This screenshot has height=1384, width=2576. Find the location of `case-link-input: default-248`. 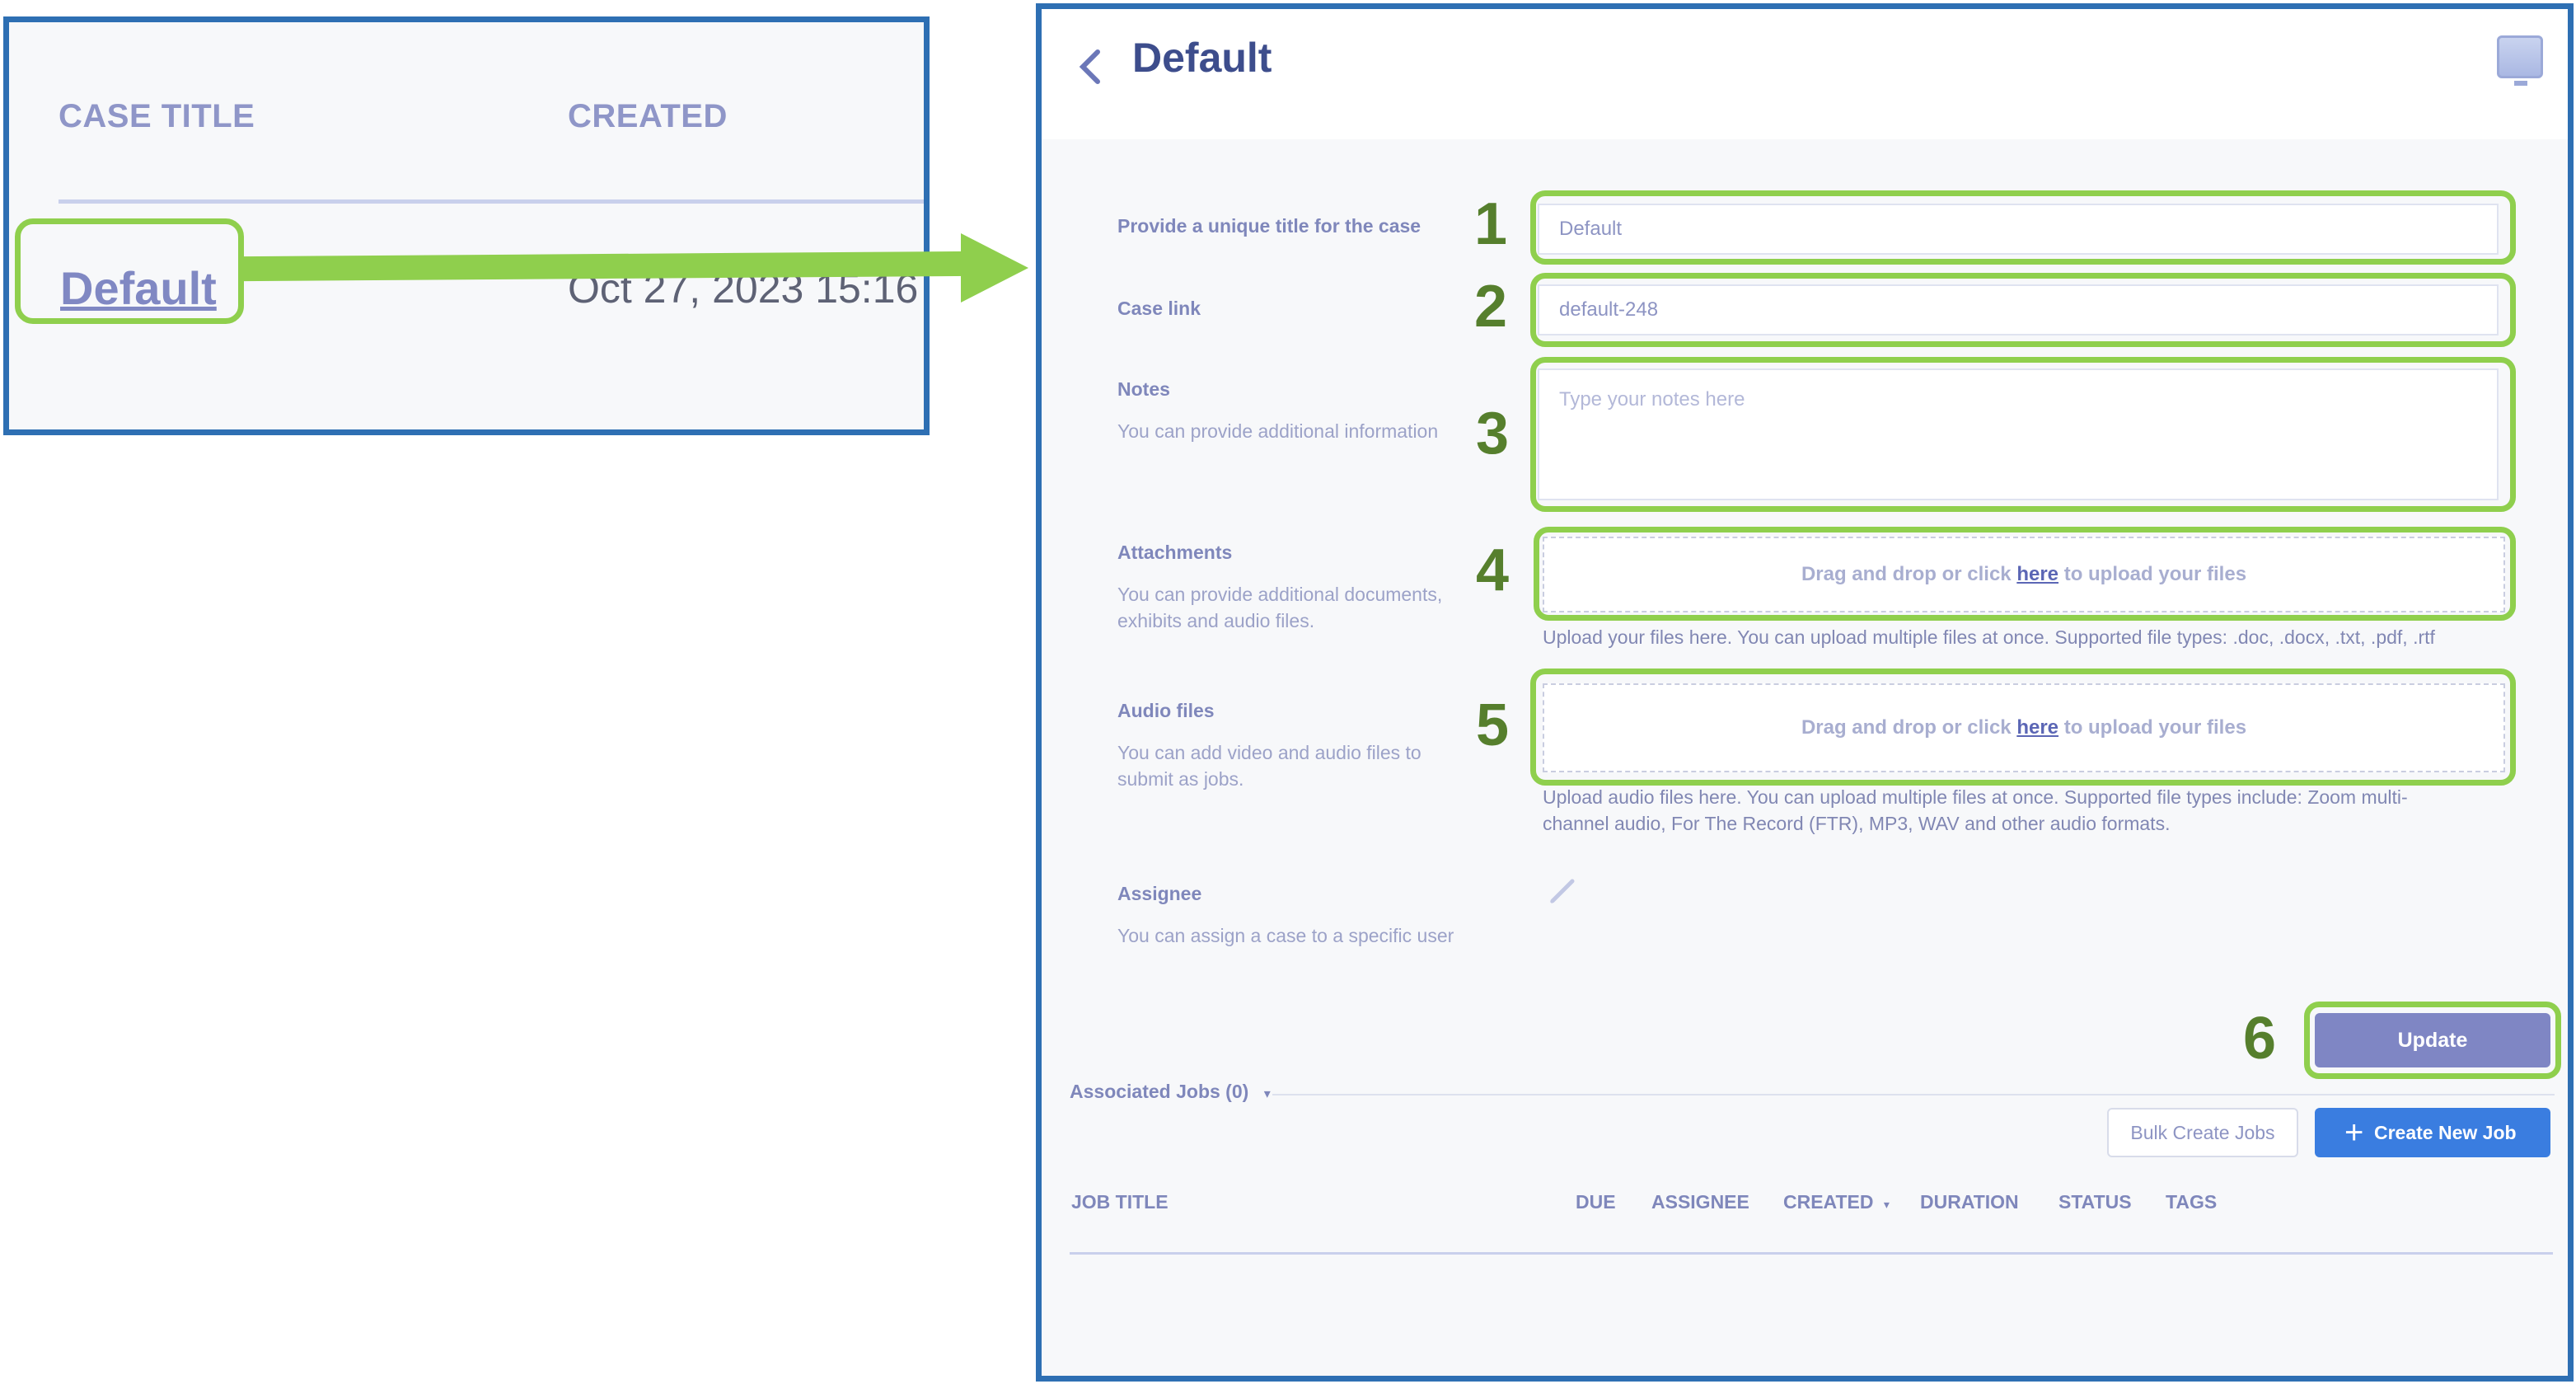

case-link-input: default-248 is located at coordinates (2018, 310).